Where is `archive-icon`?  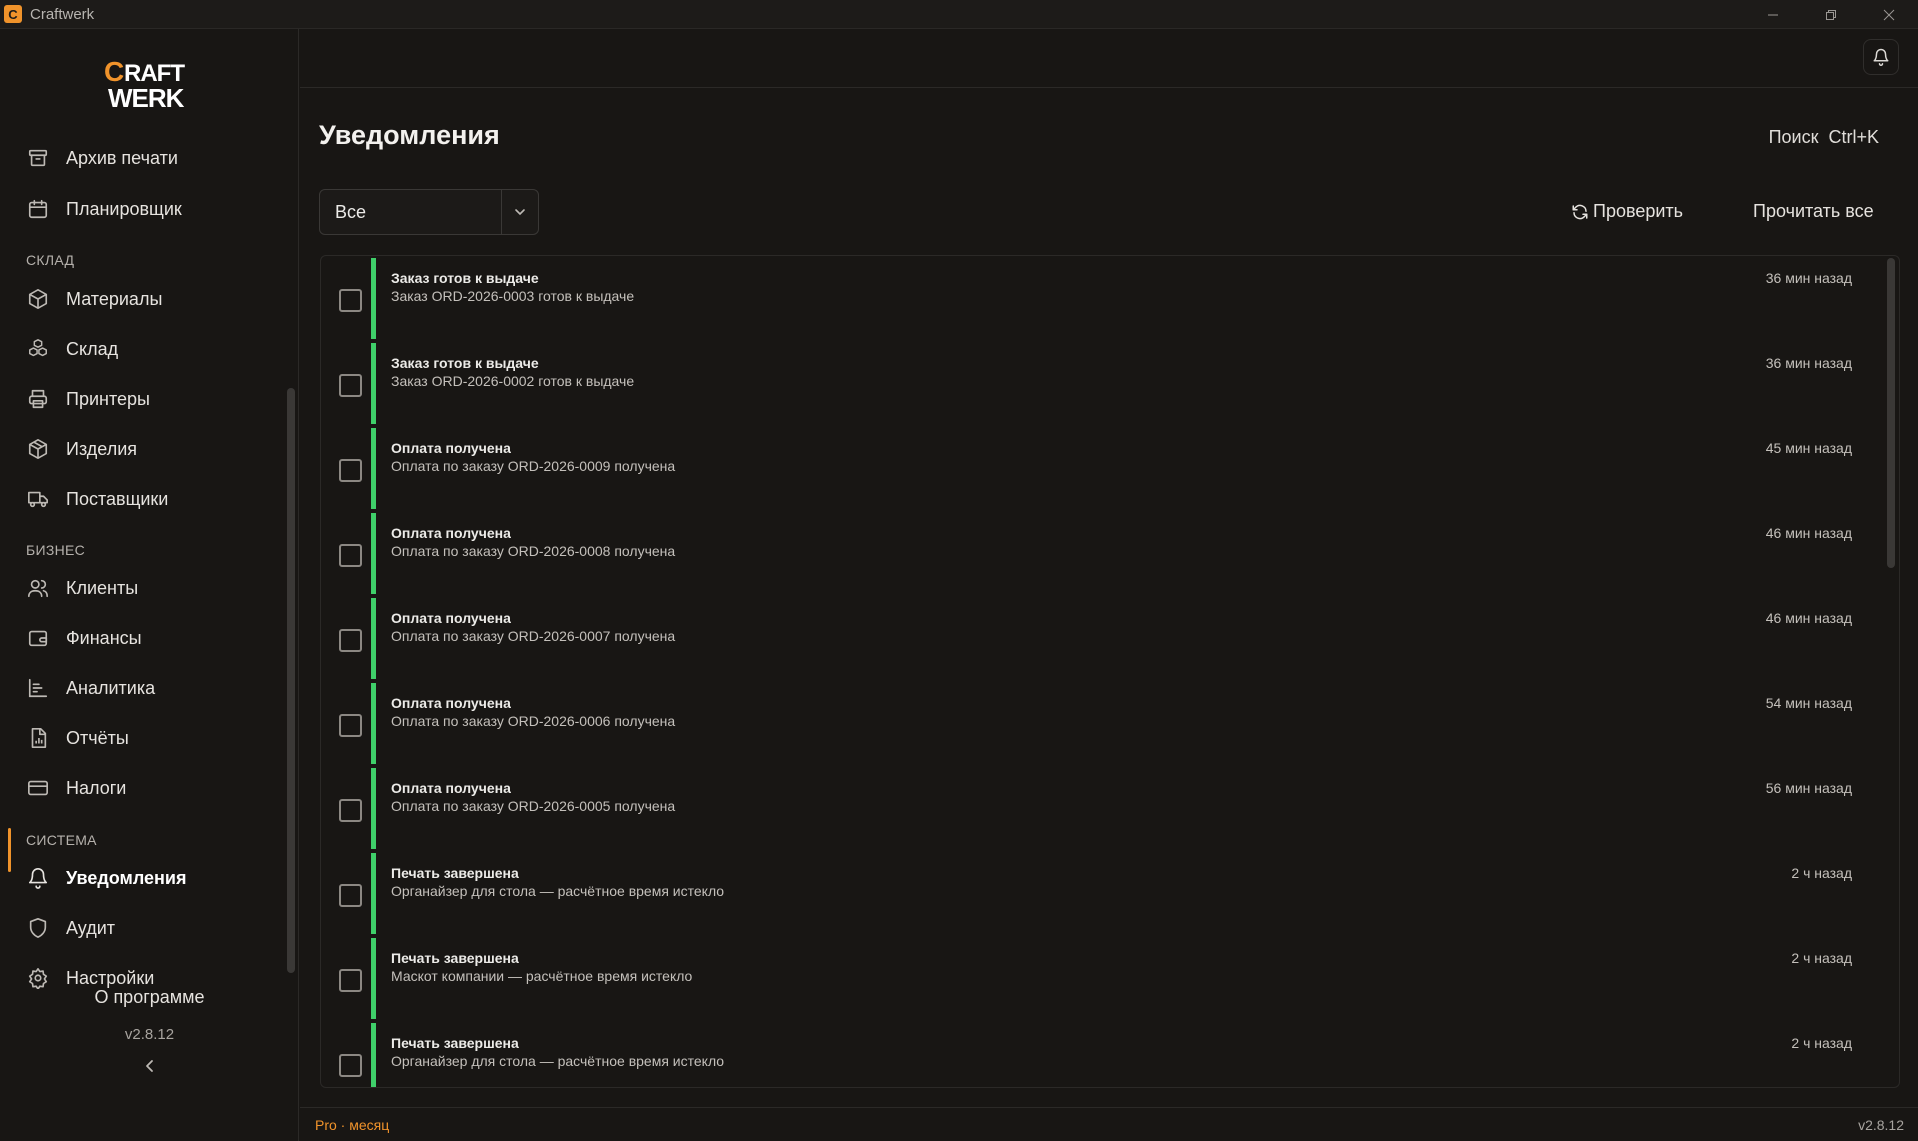 archive-icon is located at coordinates (38, 158).